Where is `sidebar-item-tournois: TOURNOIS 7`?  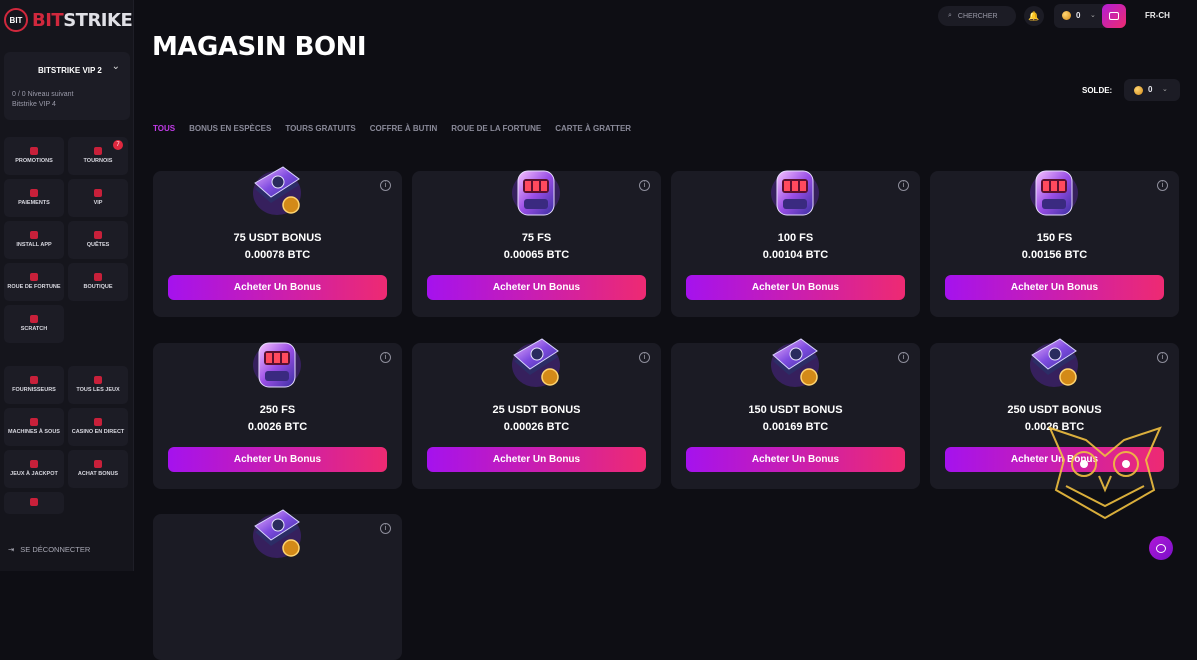
sidebar-item-tournois: TOURNOIS 7 is located at coordinates (98, 156).